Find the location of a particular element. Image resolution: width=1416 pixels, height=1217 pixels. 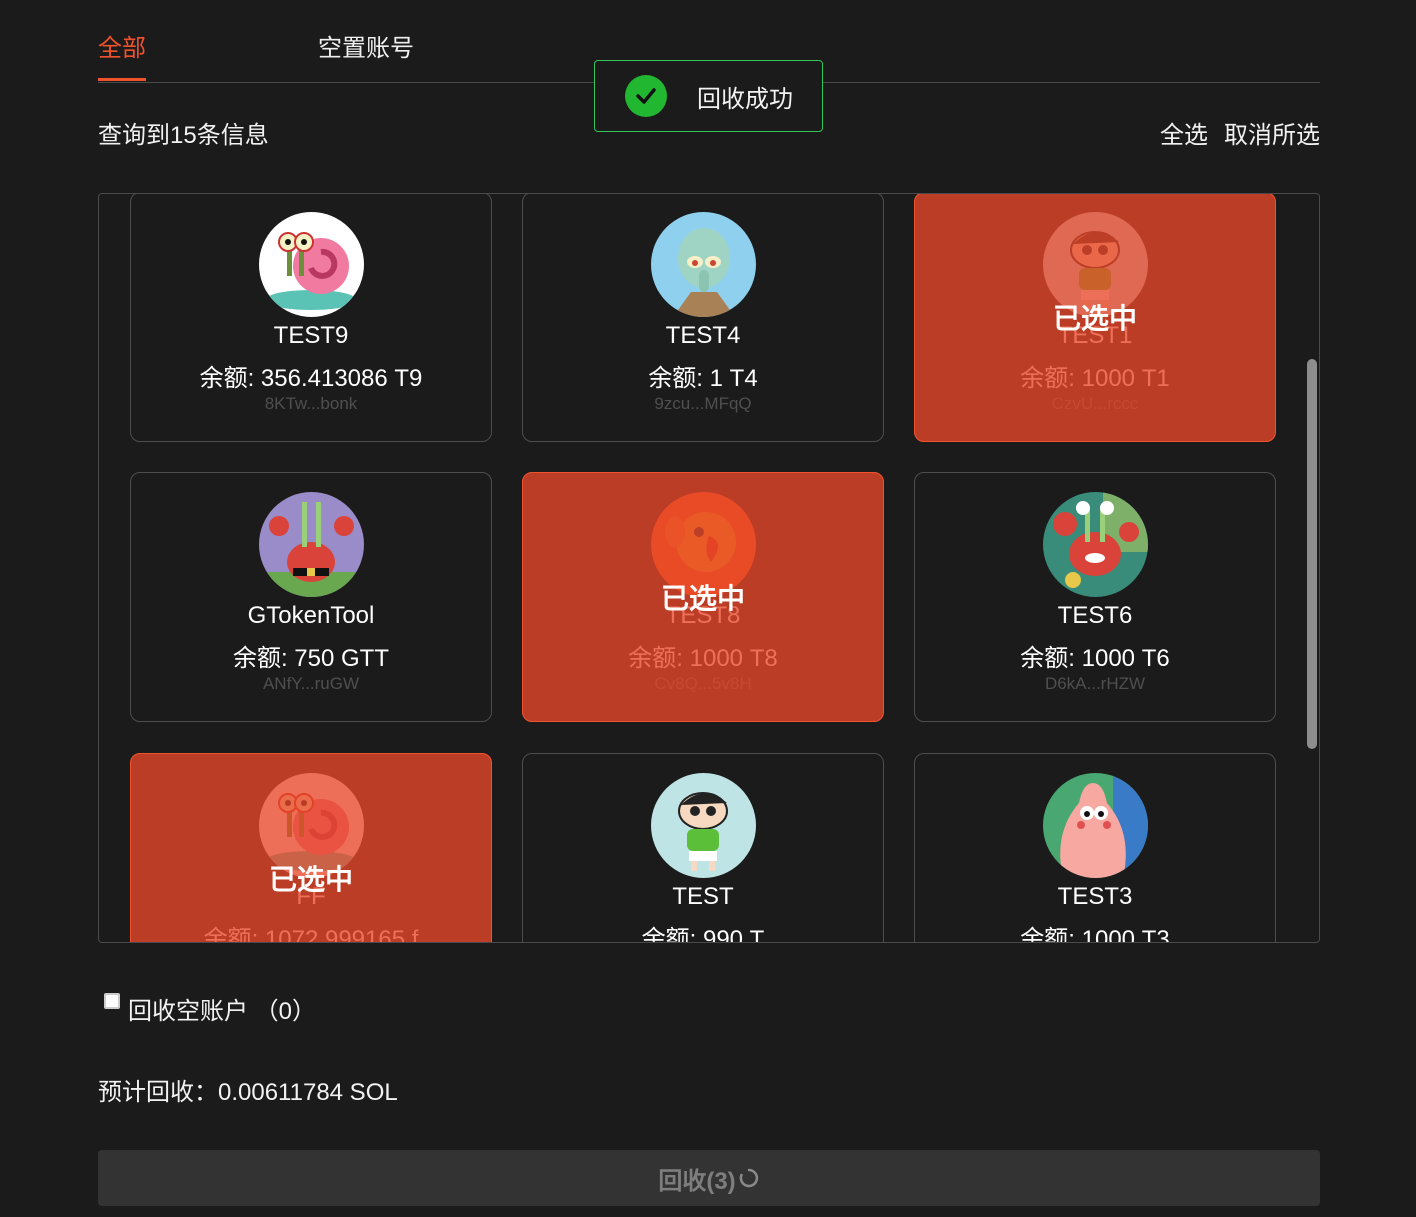

tab-all: 全部 is located at coordinates (122, 45).